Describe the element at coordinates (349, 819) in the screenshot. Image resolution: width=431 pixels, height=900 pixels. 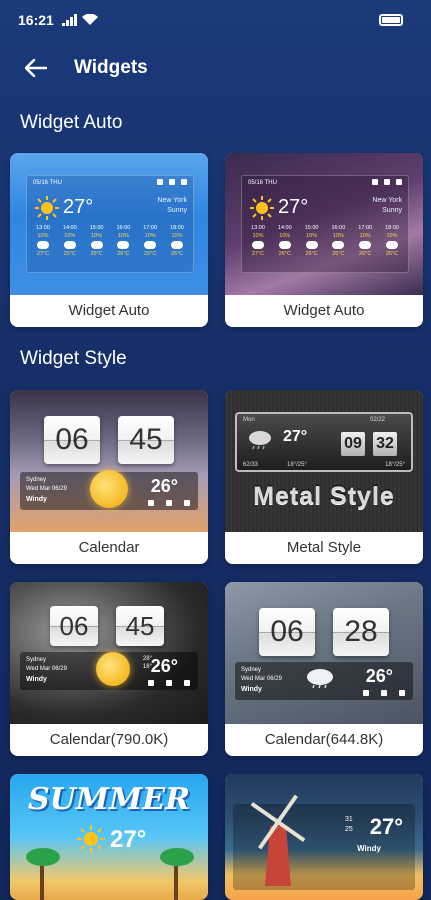
I see `windmill-high: 31` at that location.